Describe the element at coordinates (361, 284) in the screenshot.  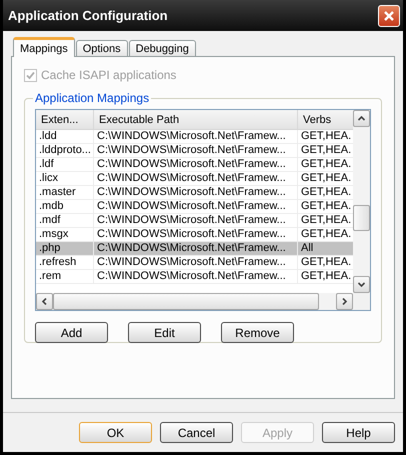
I see `scroll-down-button` at that location.